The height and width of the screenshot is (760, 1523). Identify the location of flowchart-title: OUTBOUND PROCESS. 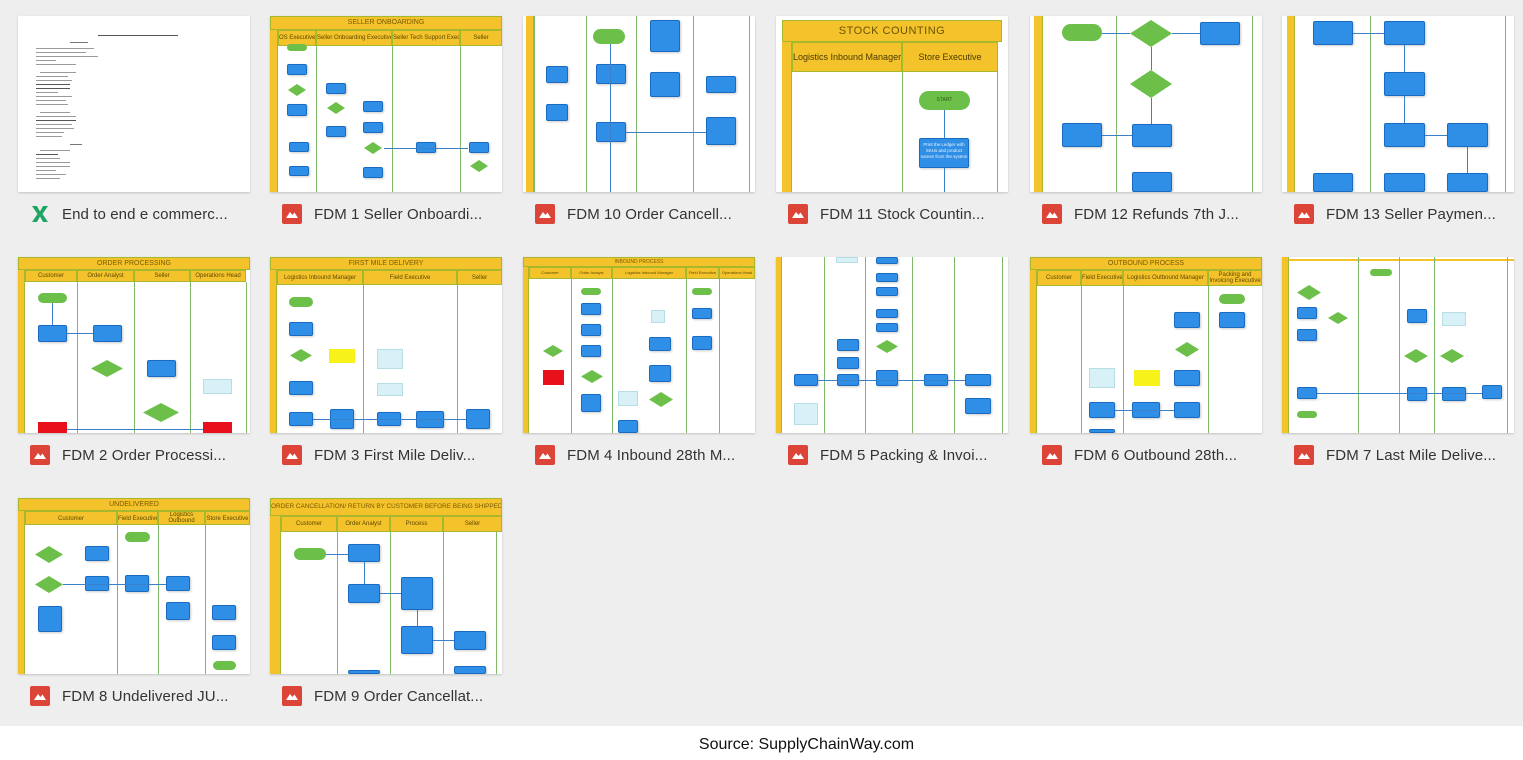
(1146, 263).